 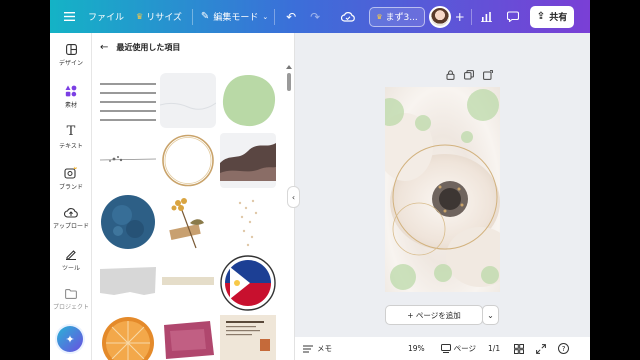 I want to click on recent-item-floral-line, so click(x=128, y=160).